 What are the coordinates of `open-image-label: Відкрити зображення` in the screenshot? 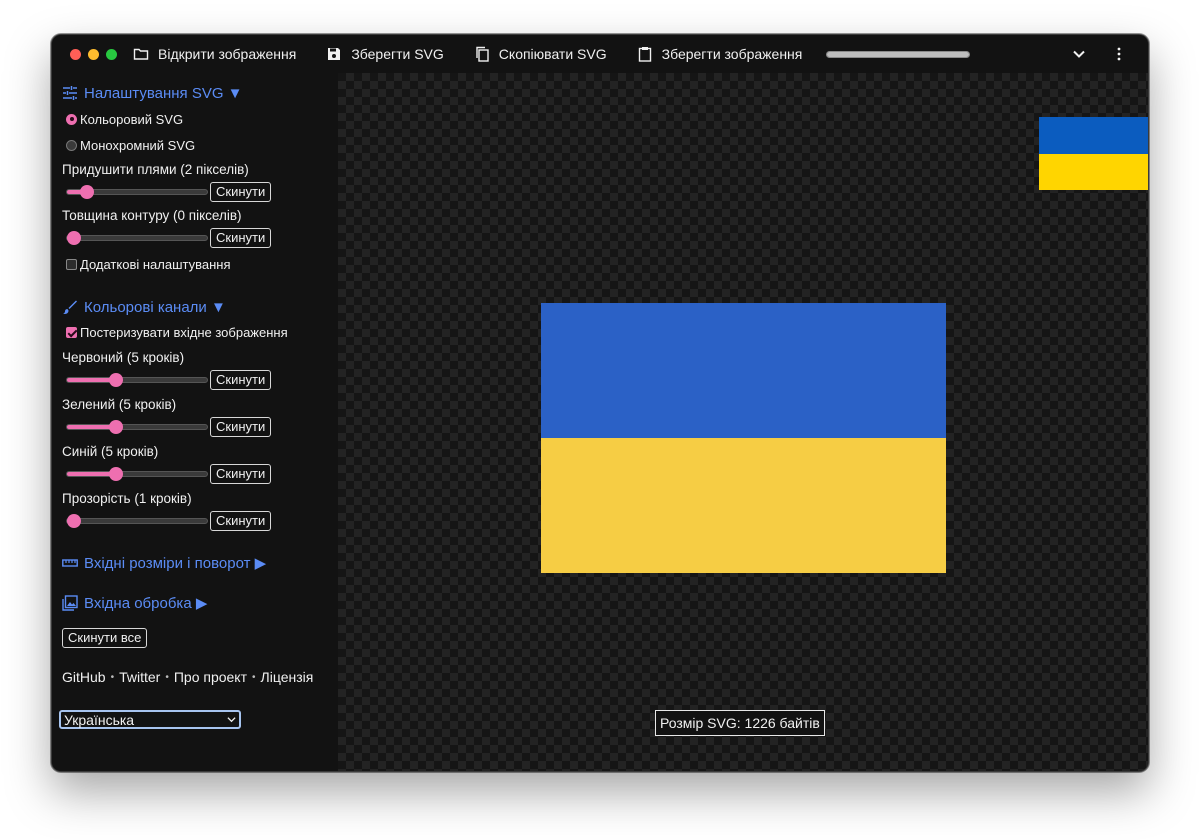 It's located at (227, 54).